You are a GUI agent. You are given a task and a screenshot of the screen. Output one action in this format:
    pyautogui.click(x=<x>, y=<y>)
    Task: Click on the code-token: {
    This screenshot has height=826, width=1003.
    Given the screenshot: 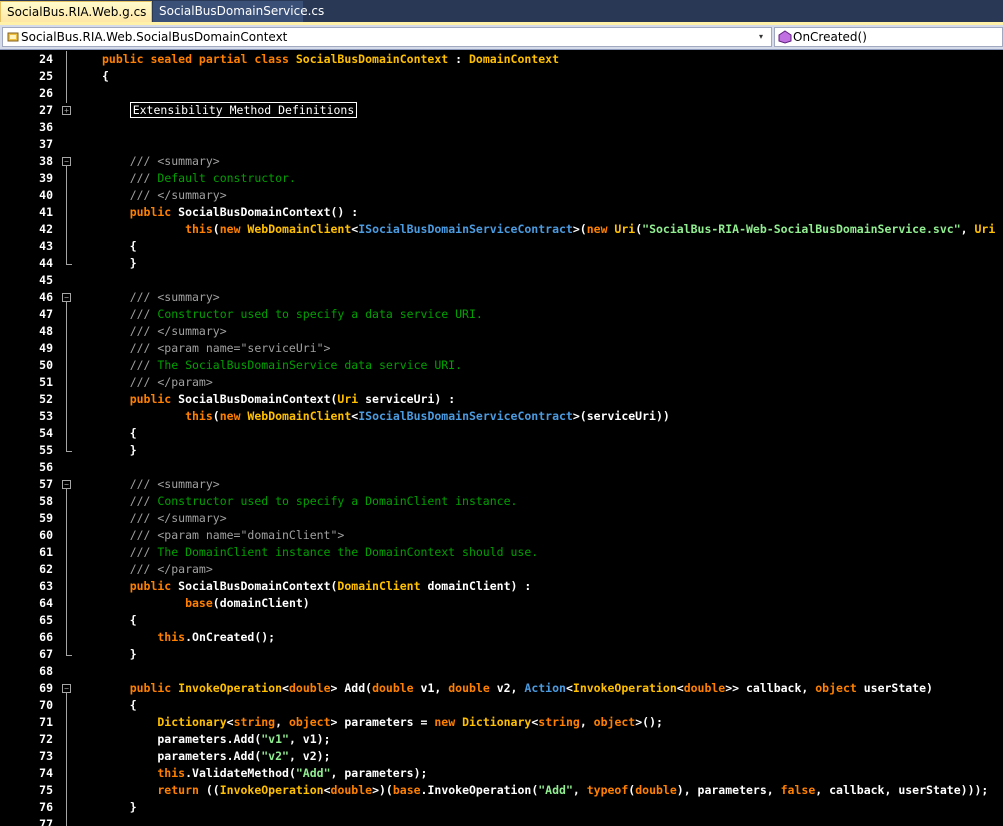 What is the action you would take?
    pyautogui.click(x=119, y=620)
    